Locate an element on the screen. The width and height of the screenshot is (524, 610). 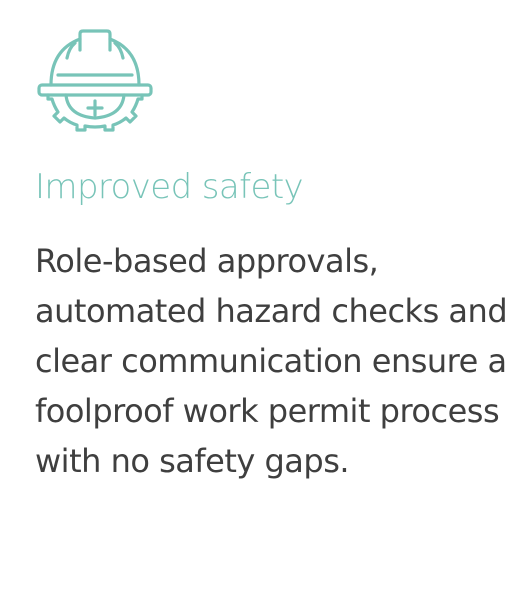
description-line: foolproof work permit process is located at coordinates (267, 411).